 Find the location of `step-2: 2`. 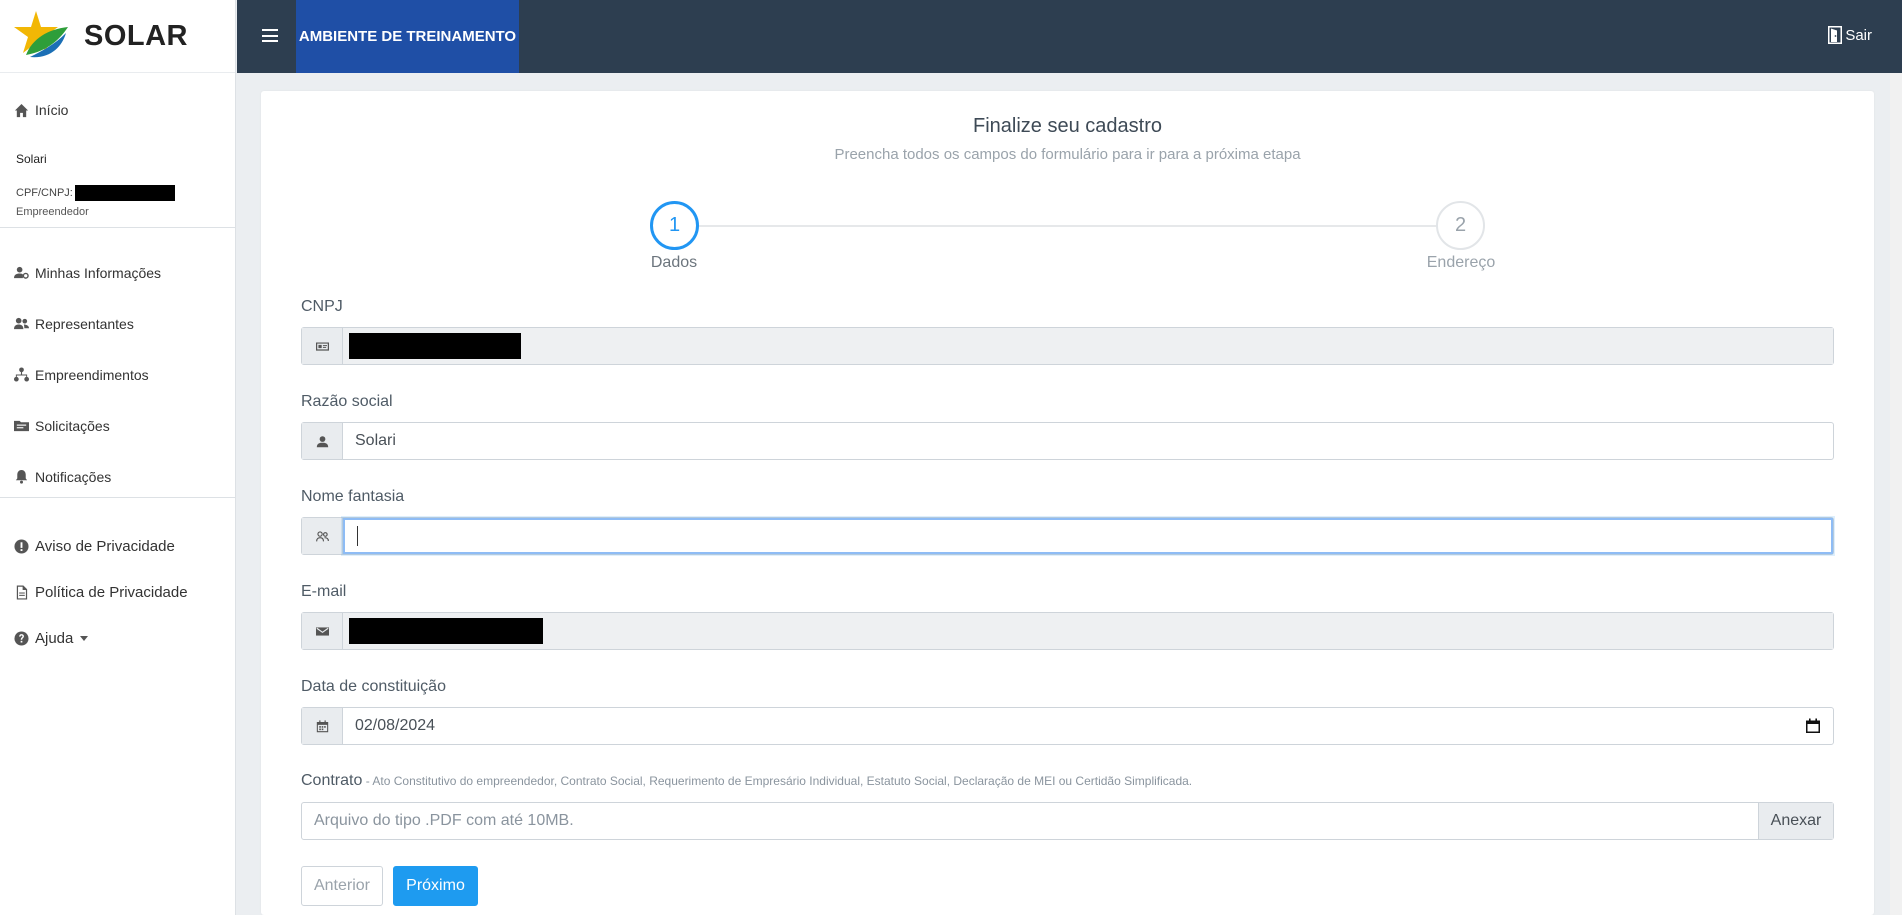

step-2: 2 is located at coordinates (1460, 225).